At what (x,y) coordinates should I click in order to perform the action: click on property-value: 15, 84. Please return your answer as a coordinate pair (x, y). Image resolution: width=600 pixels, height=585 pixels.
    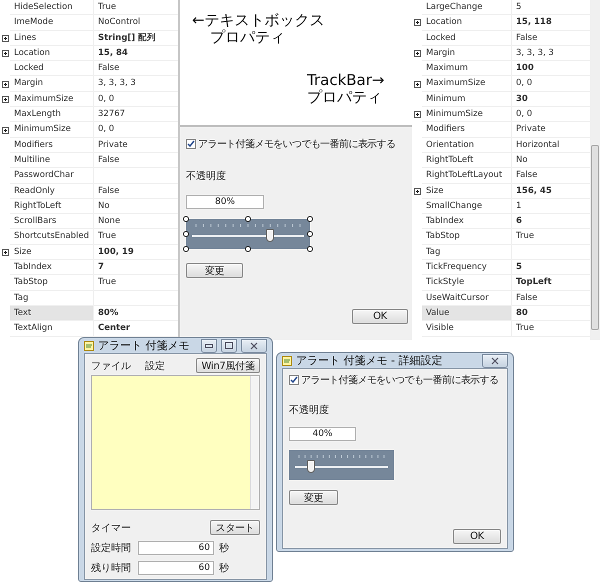
    Looking at the image, I should click on (136, 54).